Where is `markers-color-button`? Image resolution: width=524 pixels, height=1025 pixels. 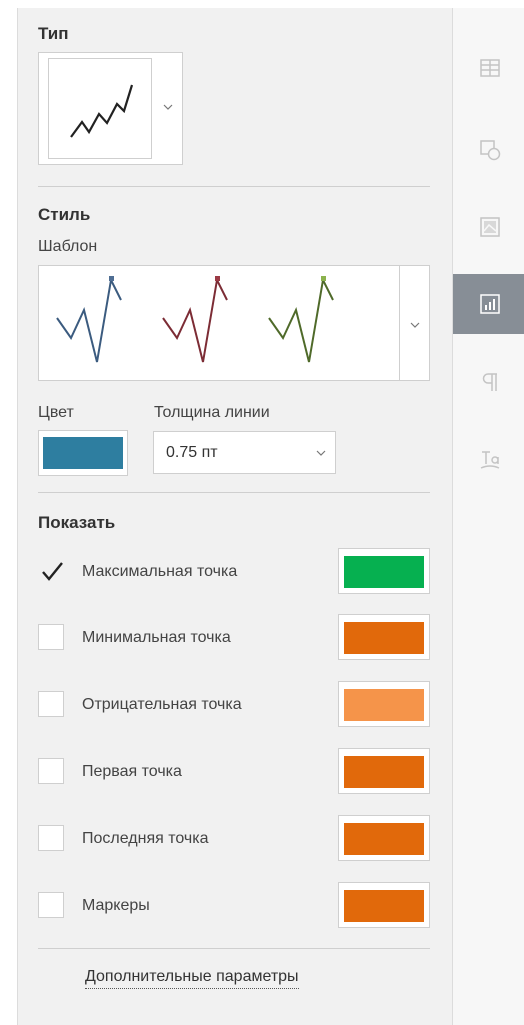 markers-color-button is located at coordinates (384, 905).